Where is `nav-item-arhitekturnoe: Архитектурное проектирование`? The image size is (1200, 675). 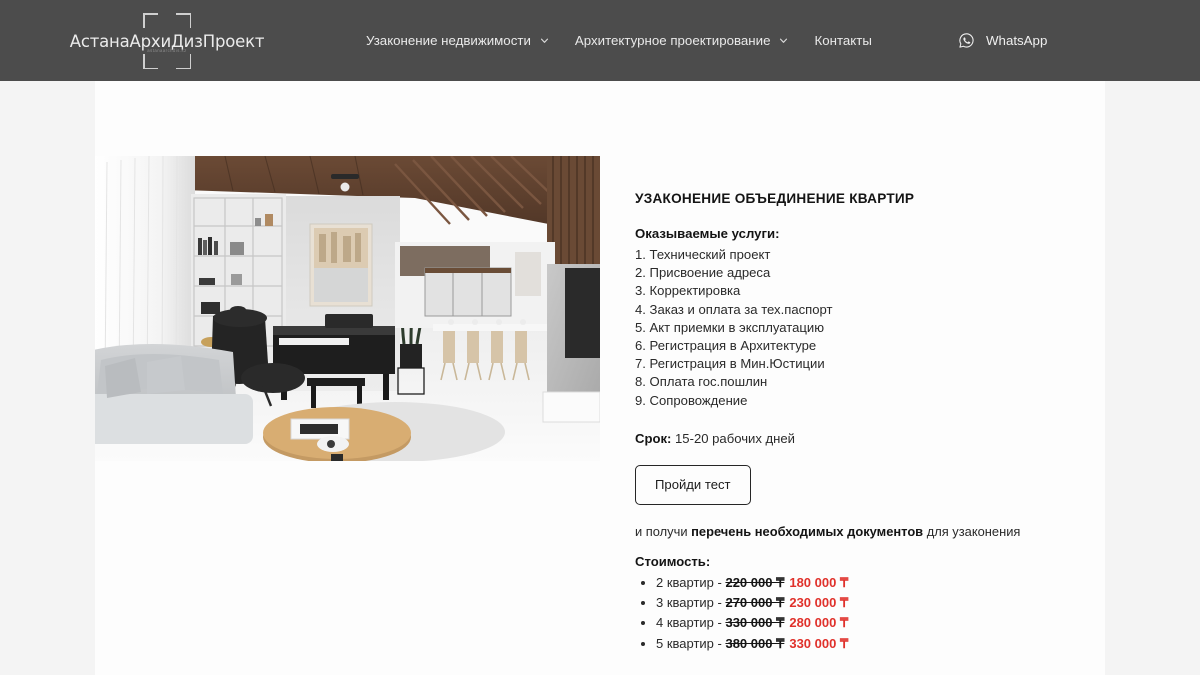 nav-item-arhitekturnoe: Архитектурное проектирование is located at coordinates (682, 40).